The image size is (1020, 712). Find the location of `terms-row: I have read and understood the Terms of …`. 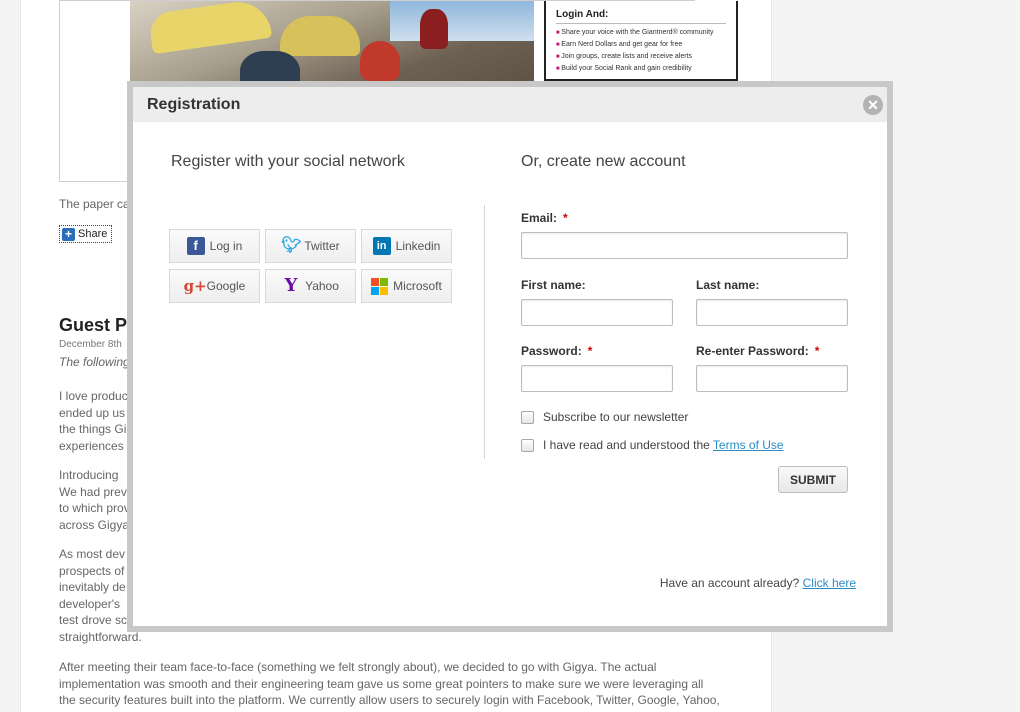

terms-row: I have read and understood the Terms of … is located at coordinates (652, 445).